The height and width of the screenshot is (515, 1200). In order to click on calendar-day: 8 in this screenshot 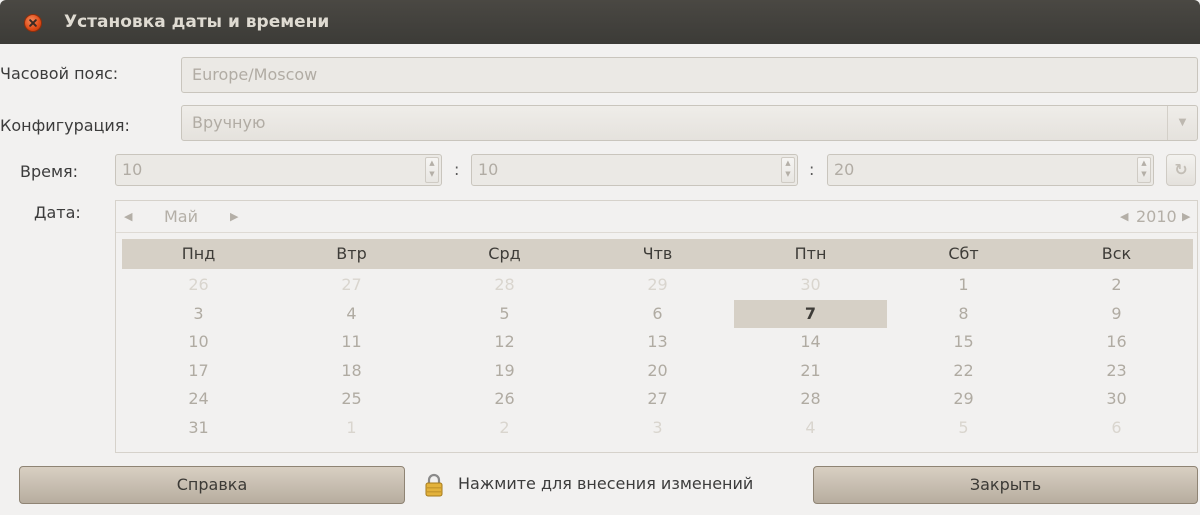, I will do `click(963, 314)`.